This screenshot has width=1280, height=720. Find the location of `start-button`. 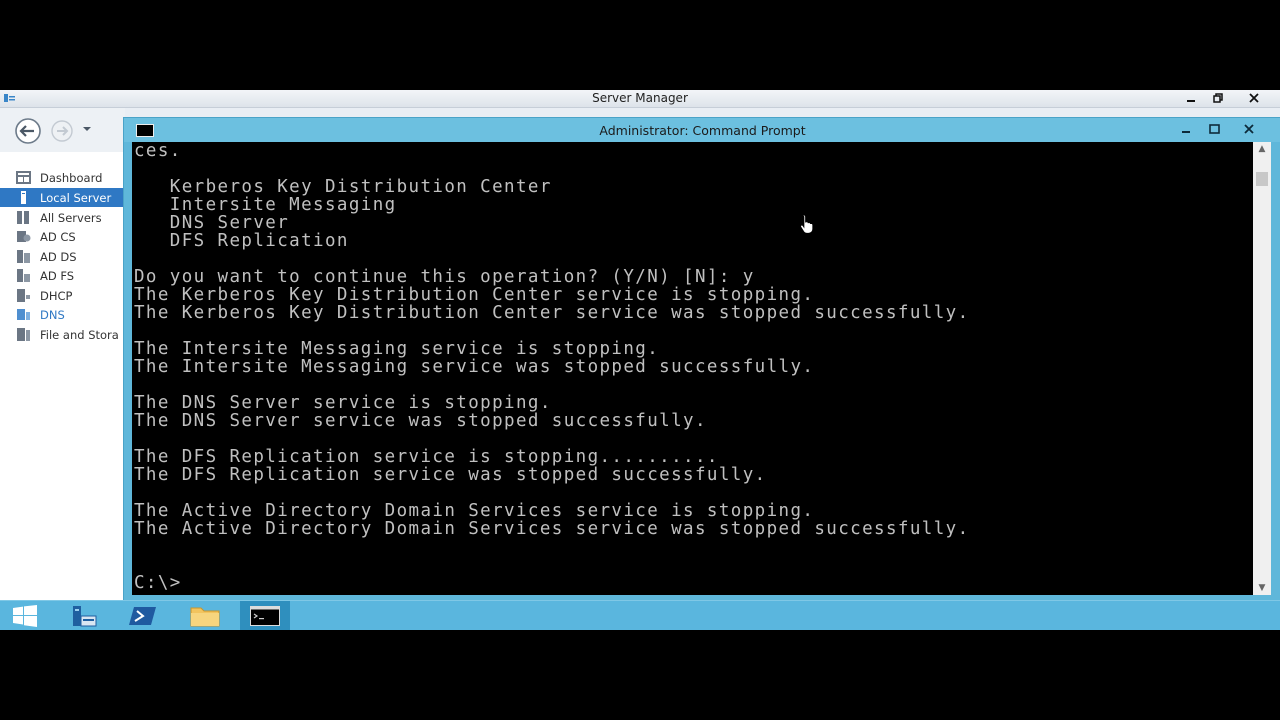

start-button is located at coordinates (25, 615).